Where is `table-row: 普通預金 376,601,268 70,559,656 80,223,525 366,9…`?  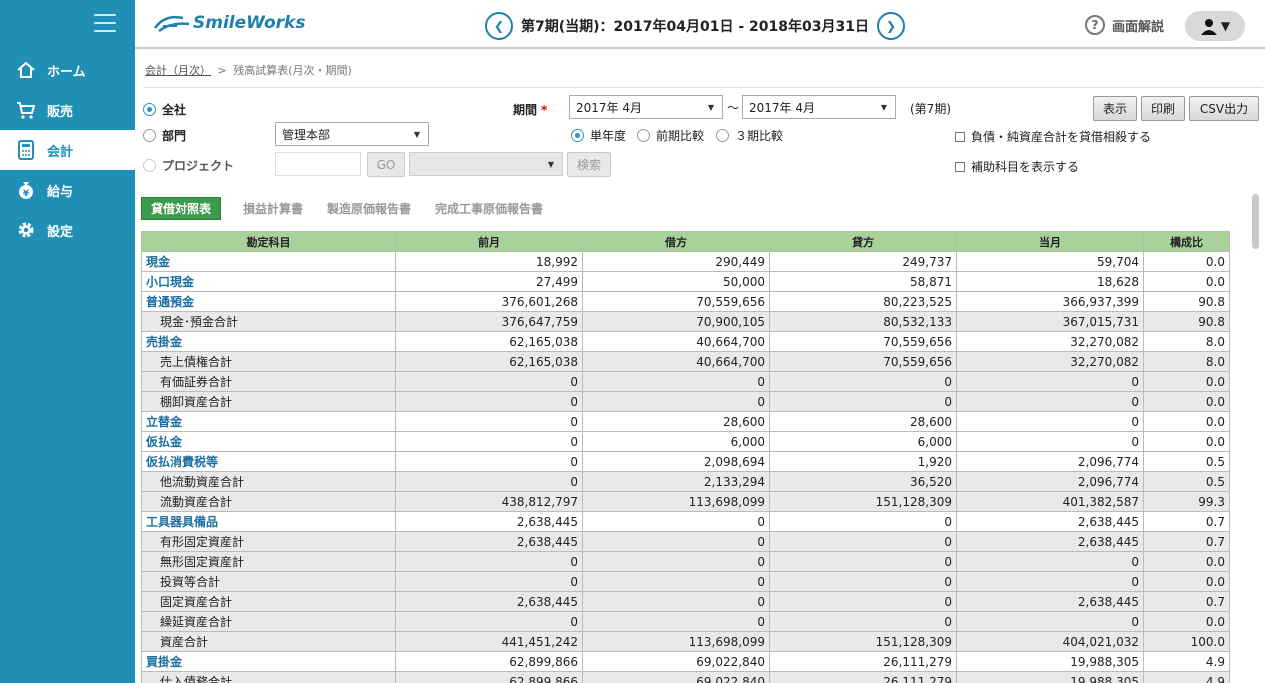
table-row: 普通預金 376,601,268 70,559,656 80,223,525 366,9… is located at coordinates (685, 301).